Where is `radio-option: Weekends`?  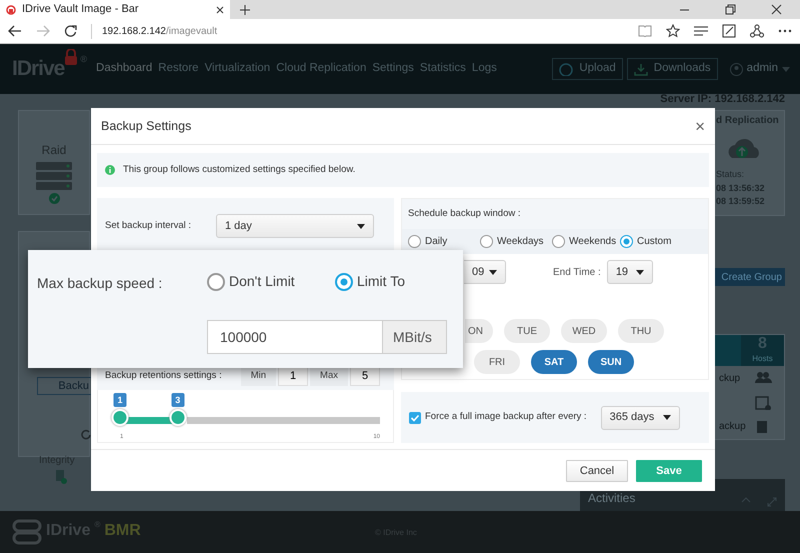 radio-option: Weekends is located at coordinates (586, 241).